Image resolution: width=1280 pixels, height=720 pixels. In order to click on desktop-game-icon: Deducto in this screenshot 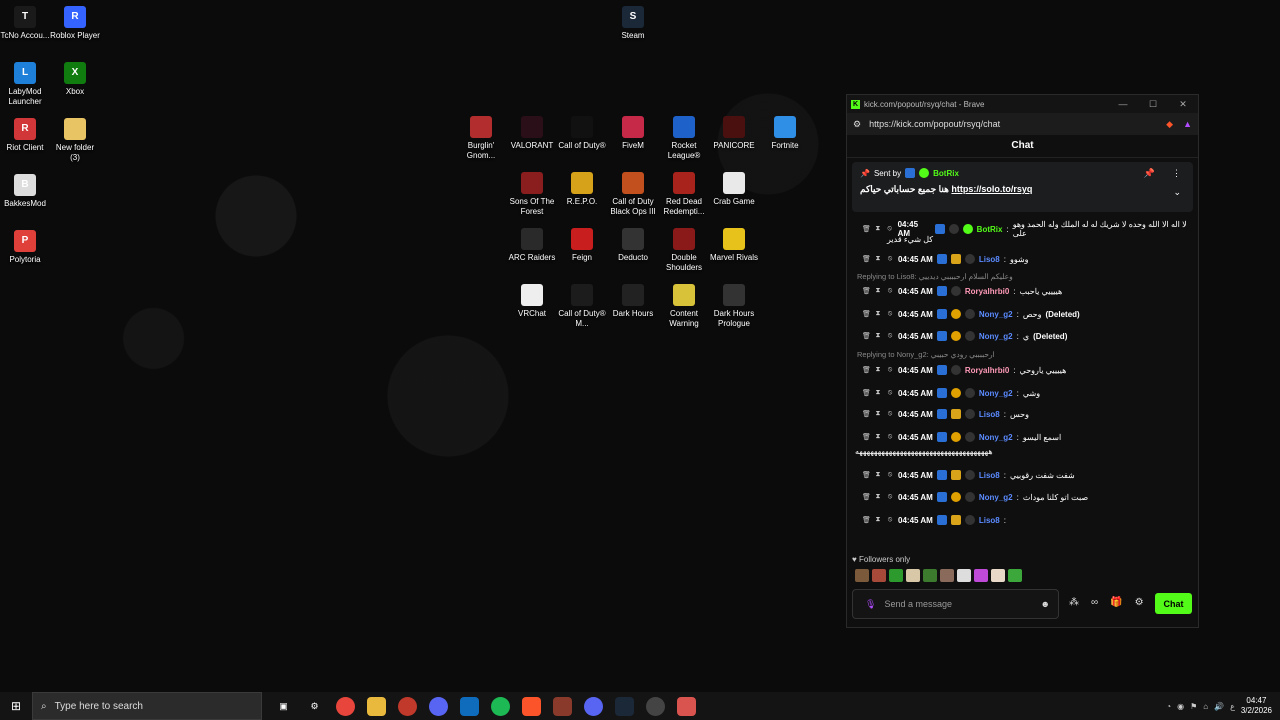, I will do `click(633, 245)`.